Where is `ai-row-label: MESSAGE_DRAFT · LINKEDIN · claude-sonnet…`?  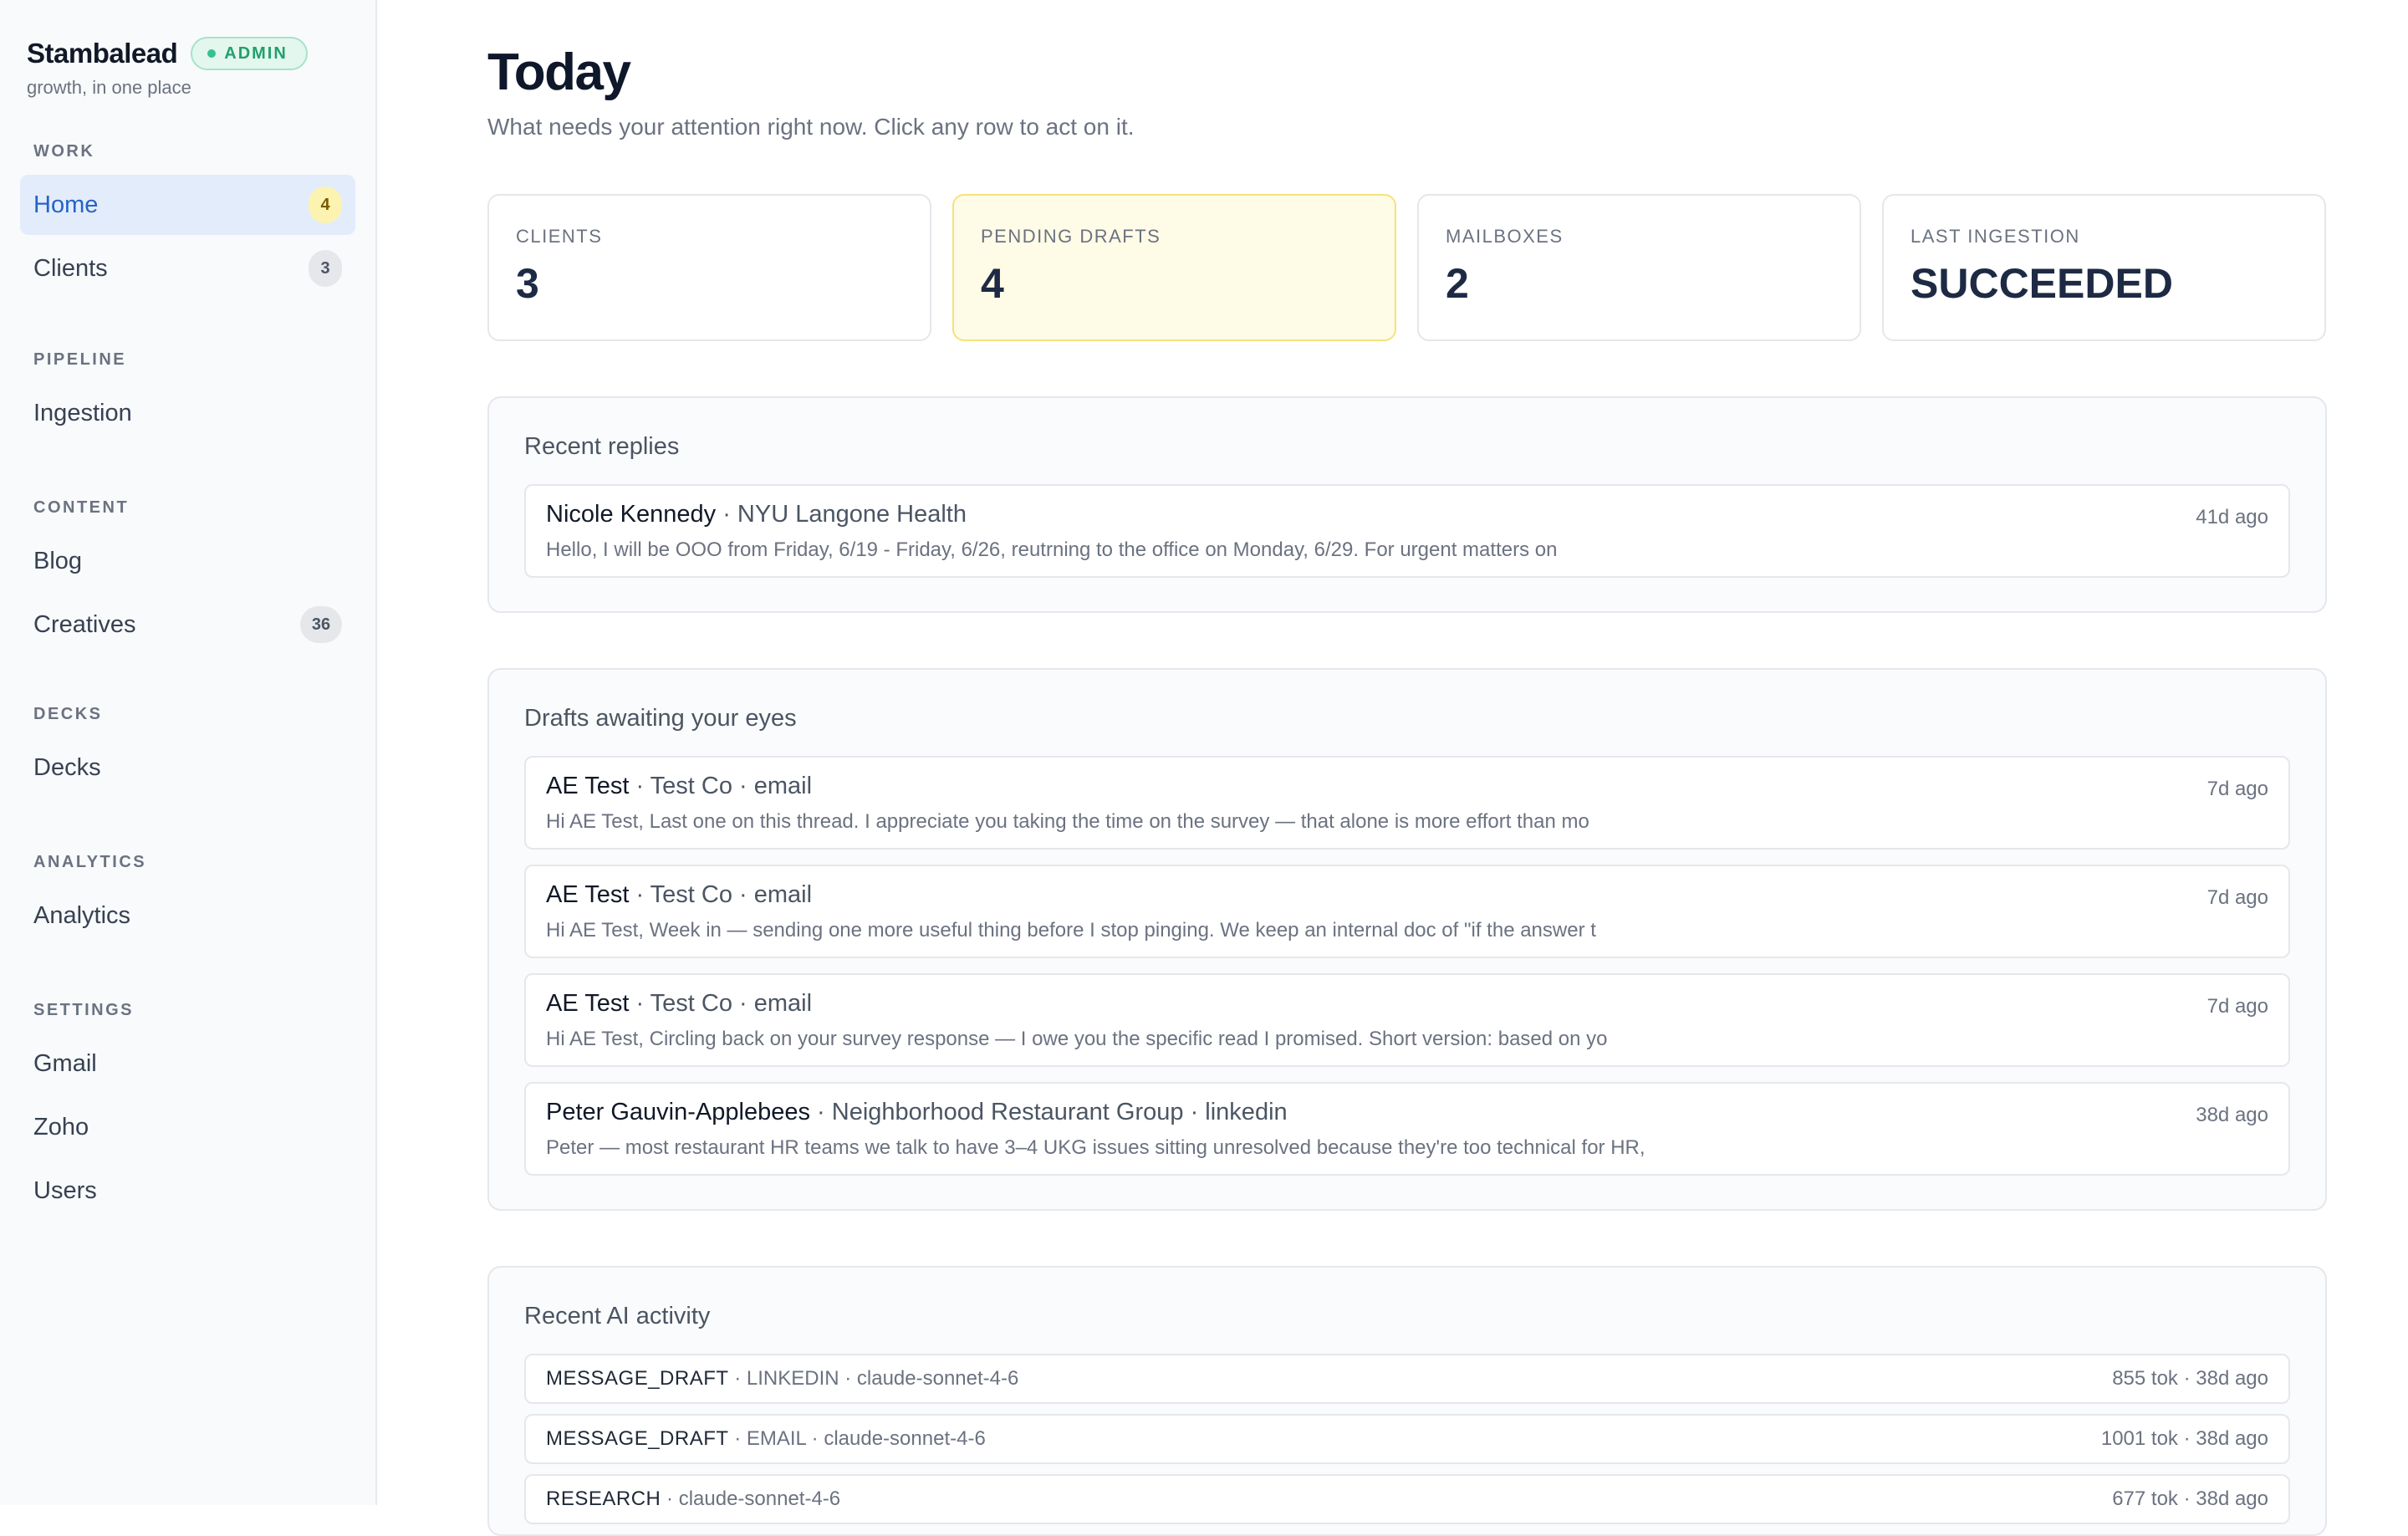
ai-row-label: MESSAGE_DRAFT · LINKEDIN · claude-sonnet… is located at coordinates (782, 1379).